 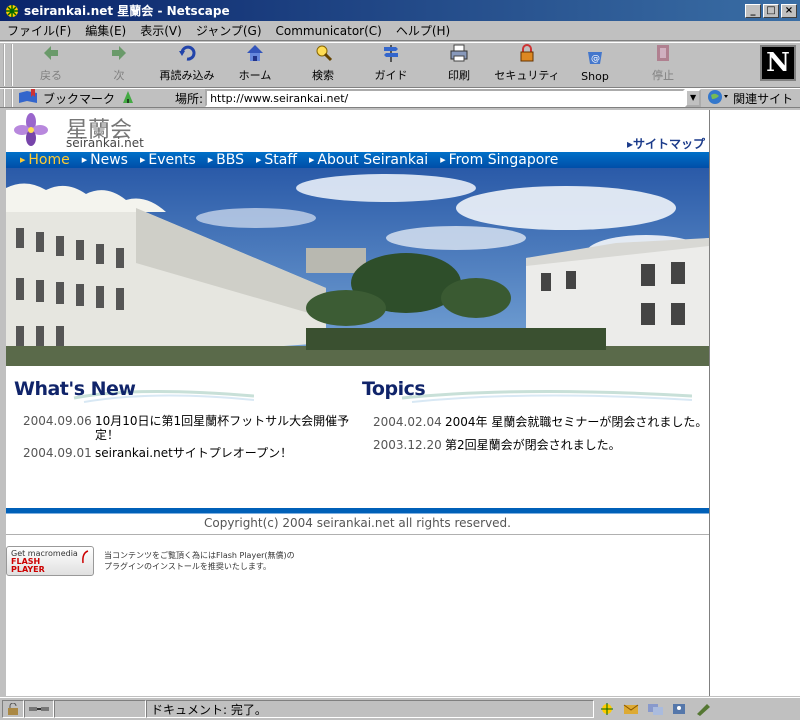 I want to click on sitemap-link: ▸サイトマップ, so click(x=666, y=143).